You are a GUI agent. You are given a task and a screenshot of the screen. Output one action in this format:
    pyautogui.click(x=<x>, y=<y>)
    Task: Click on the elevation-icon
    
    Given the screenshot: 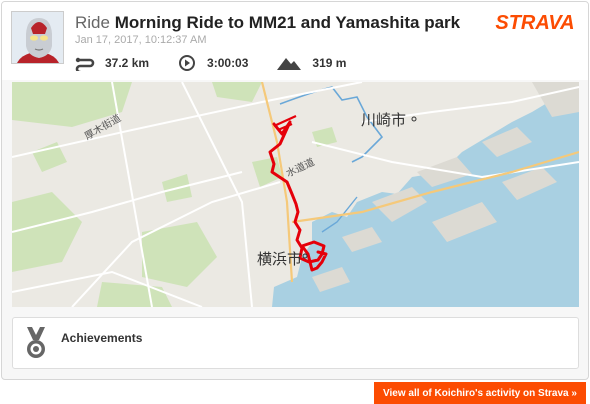 What is the action you would take?
    pyautogui.click(x=289, y=63)
    